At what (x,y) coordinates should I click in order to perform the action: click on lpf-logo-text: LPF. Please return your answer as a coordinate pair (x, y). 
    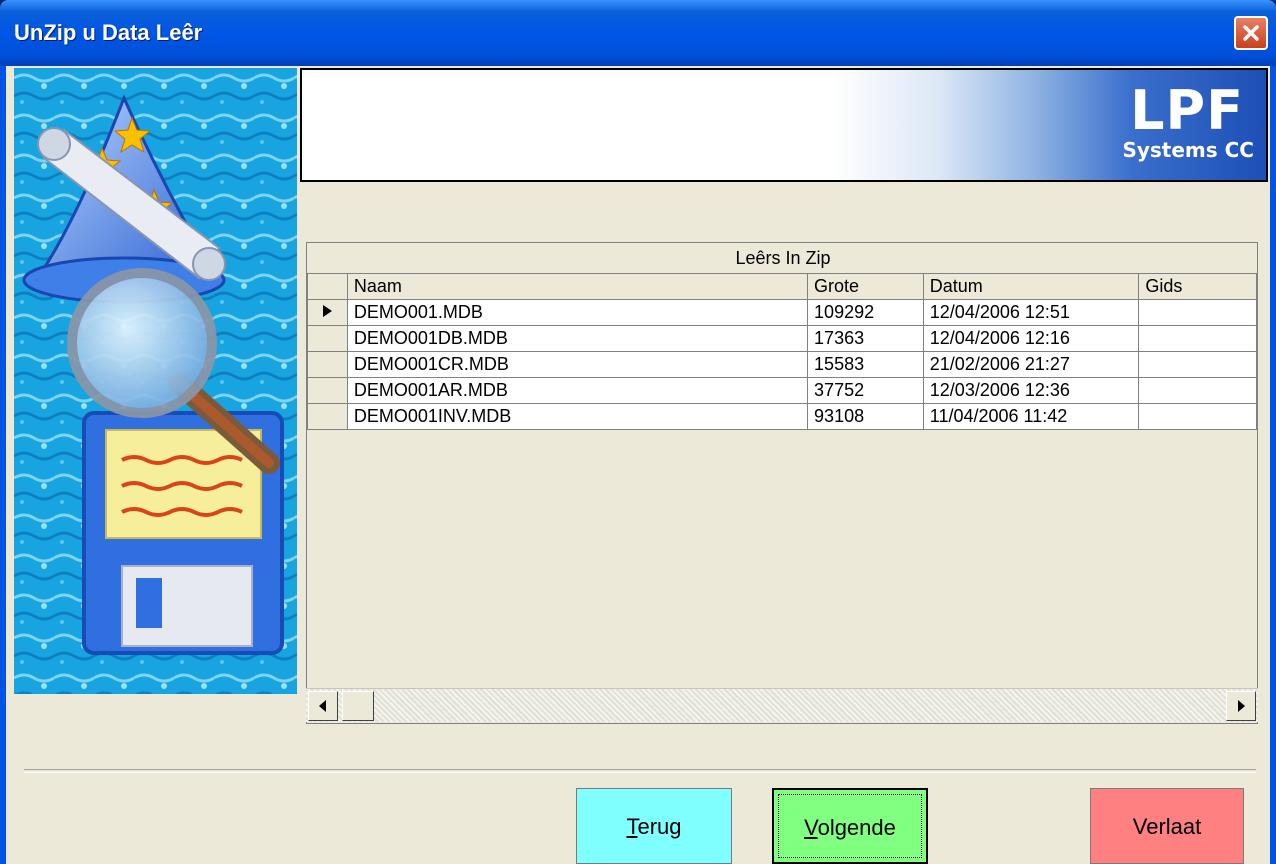
    Looking at the image, I should click on (1187, 110).